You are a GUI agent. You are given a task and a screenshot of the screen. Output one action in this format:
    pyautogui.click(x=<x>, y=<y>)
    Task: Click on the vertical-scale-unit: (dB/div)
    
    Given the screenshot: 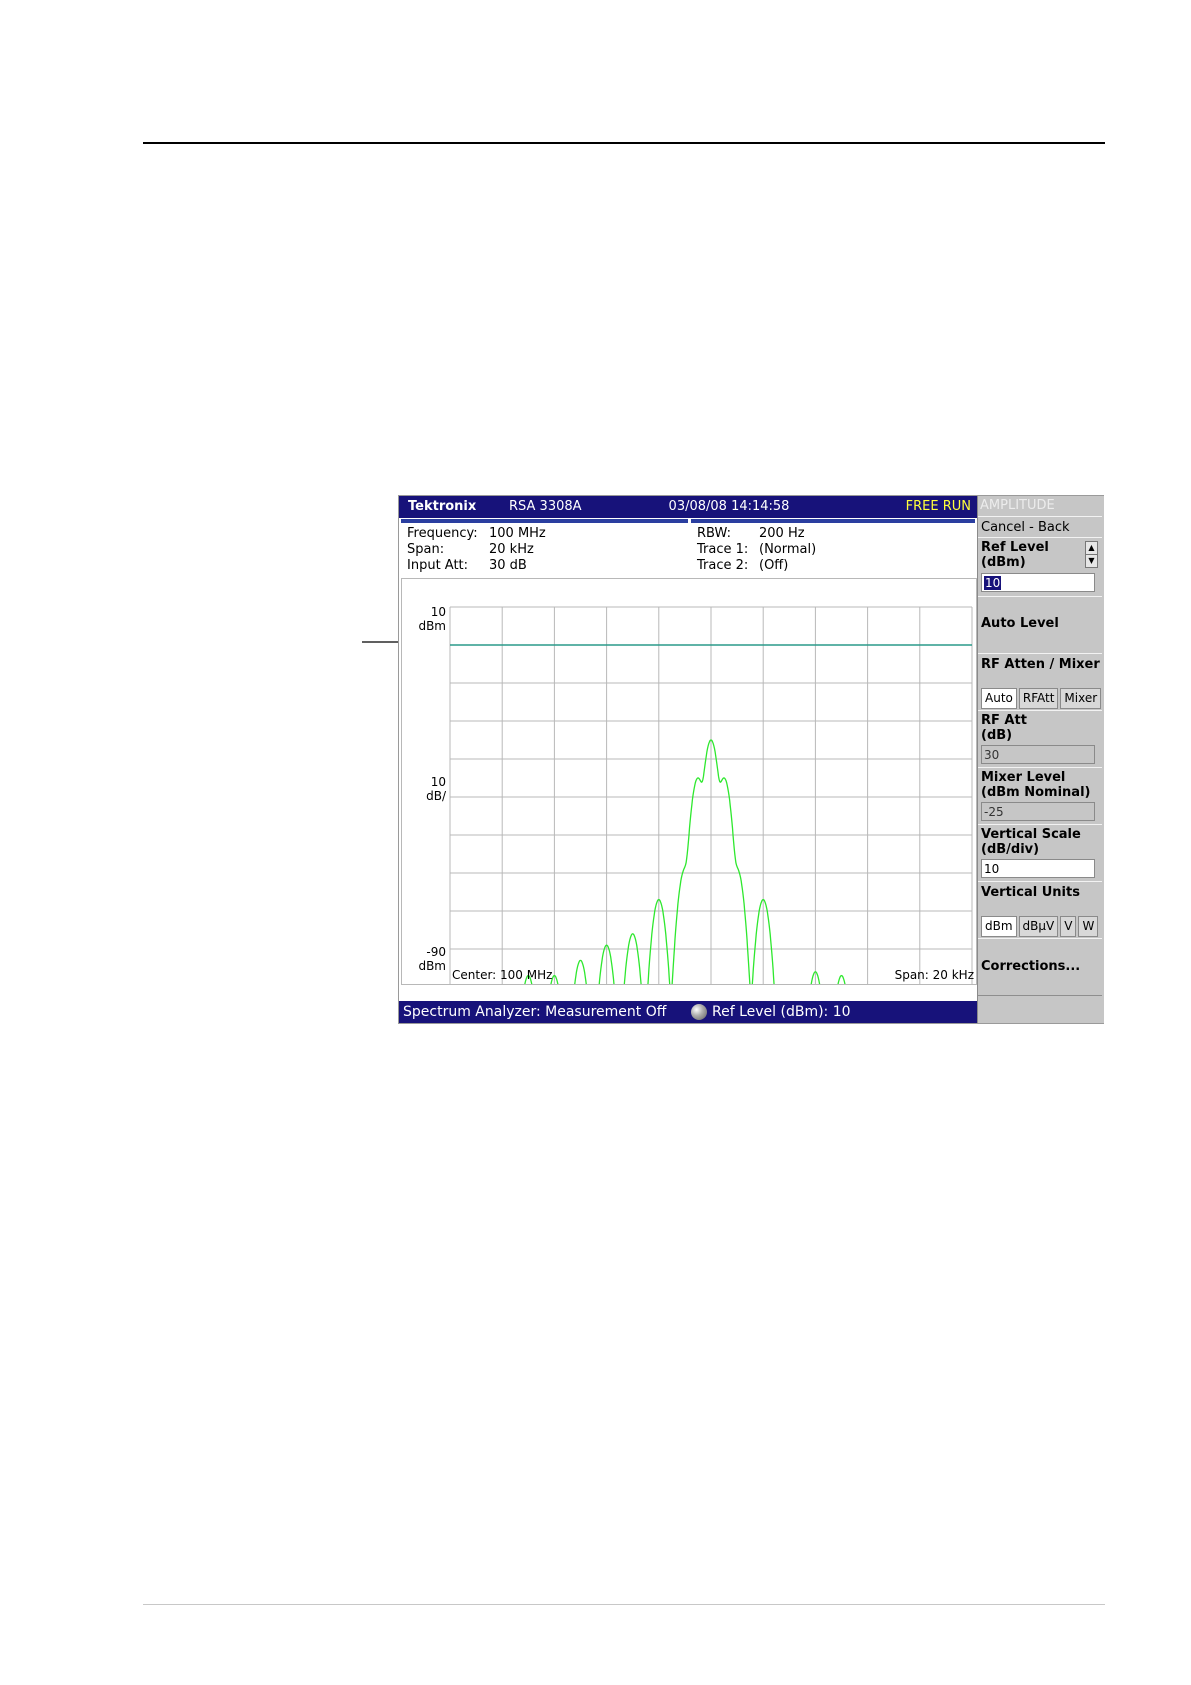 What is the action you would take?
    pyautogui.click(x=1010, y=849)
    